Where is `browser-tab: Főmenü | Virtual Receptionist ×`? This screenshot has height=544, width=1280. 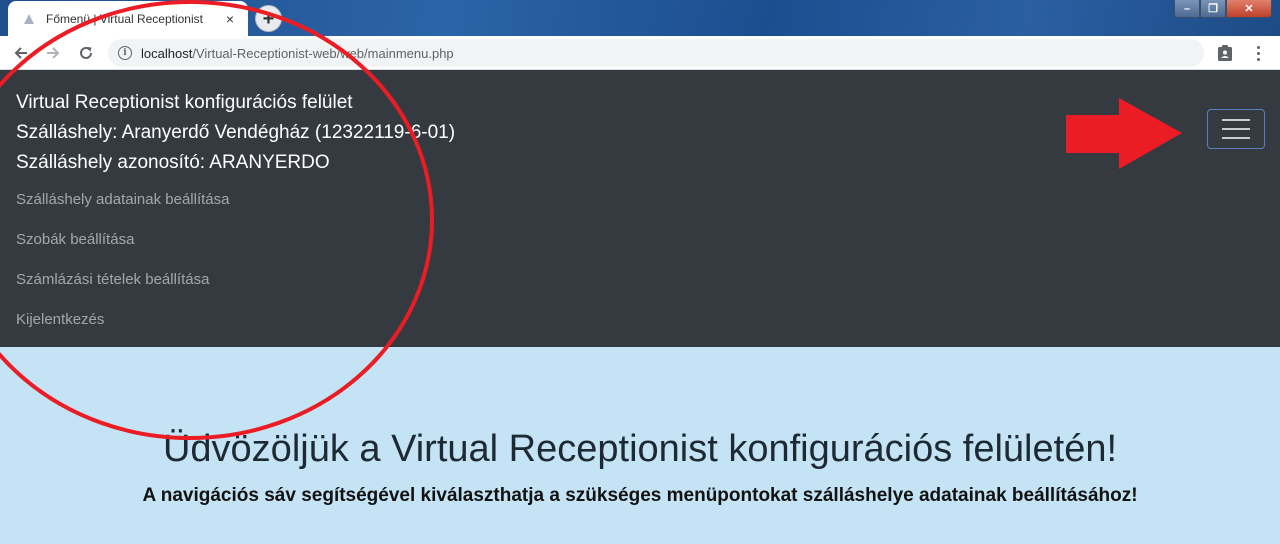
browser-tab: Főmenü | Virtual Receptionist × is located at coordinates (128, 18).